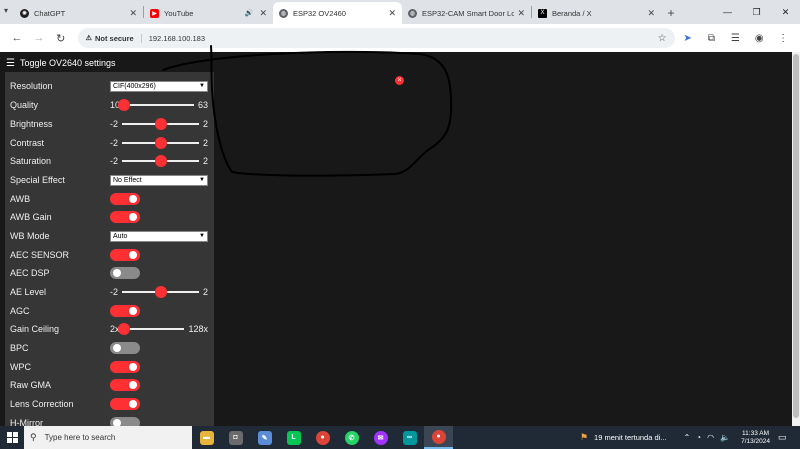 Image resolution: width=800 pixels, height=449 pixels. Describe the element at coordinates (61, 38) in the screenshot. I see `reload-icon: ↻` at that location.